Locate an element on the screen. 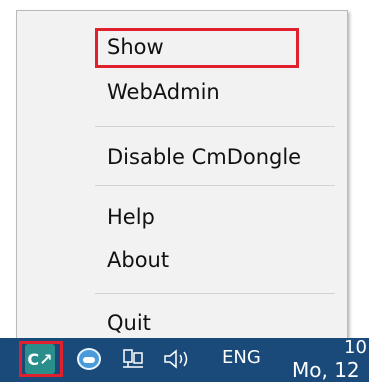  clock-time: 10 is located at coordinates (355, 347).